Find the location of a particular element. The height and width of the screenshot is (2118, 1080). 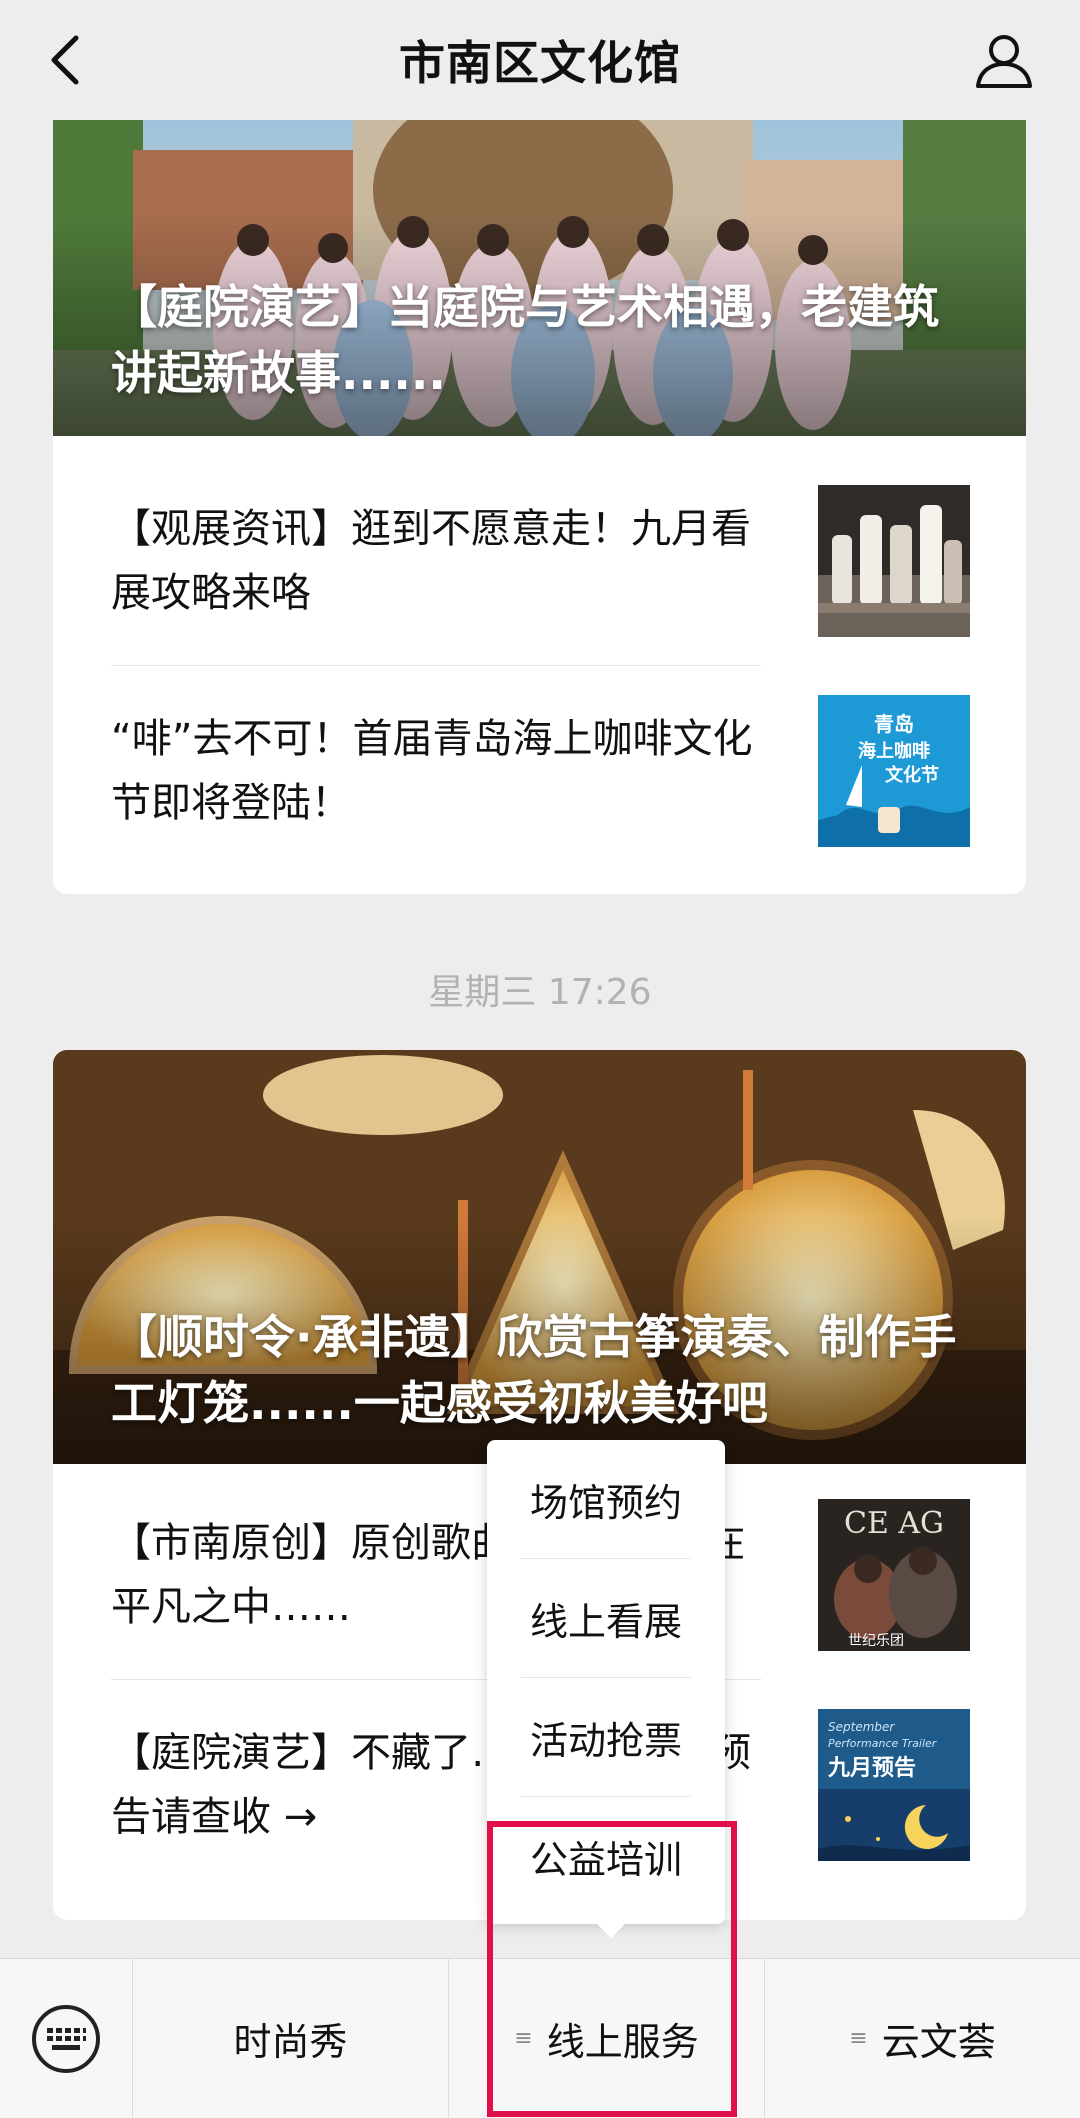

thumb-text: 世纪乐团 is located at coordinates (876, 1641).